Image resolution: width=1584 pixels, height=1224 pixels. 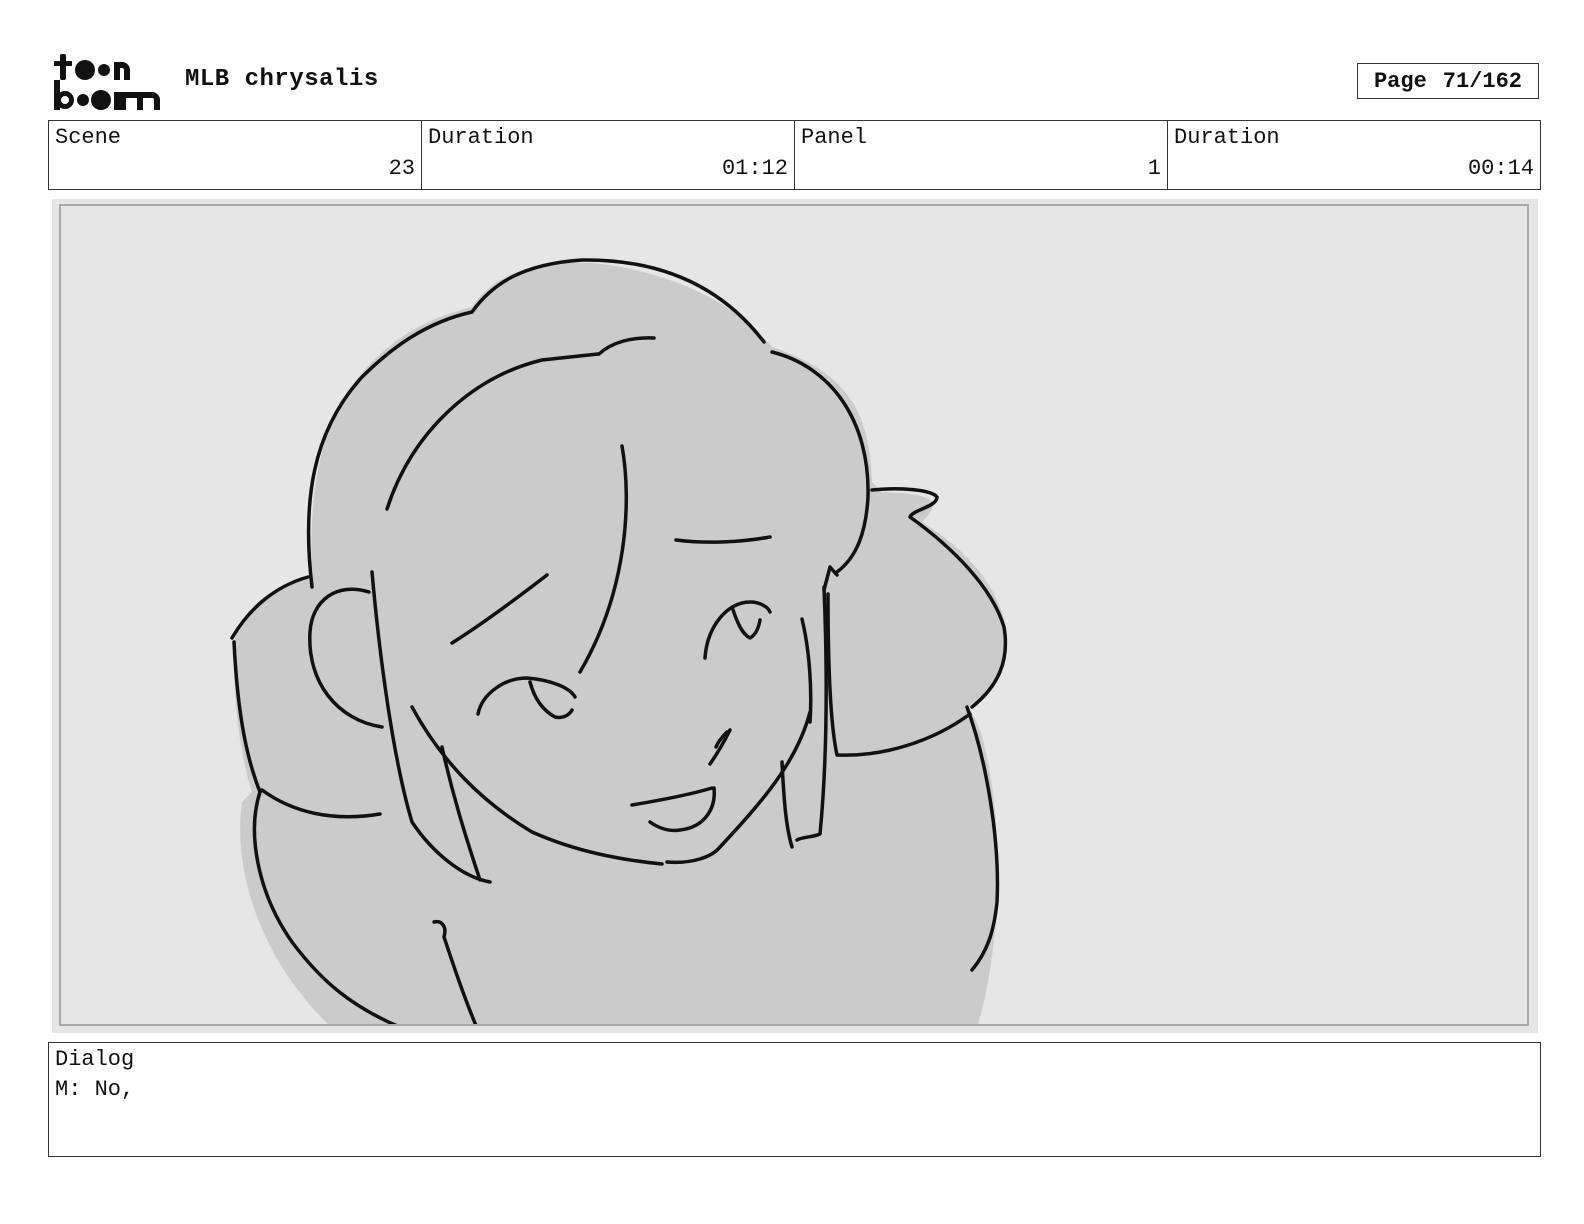 I want to click on scene-value: 23, so click(x=401, y=168).